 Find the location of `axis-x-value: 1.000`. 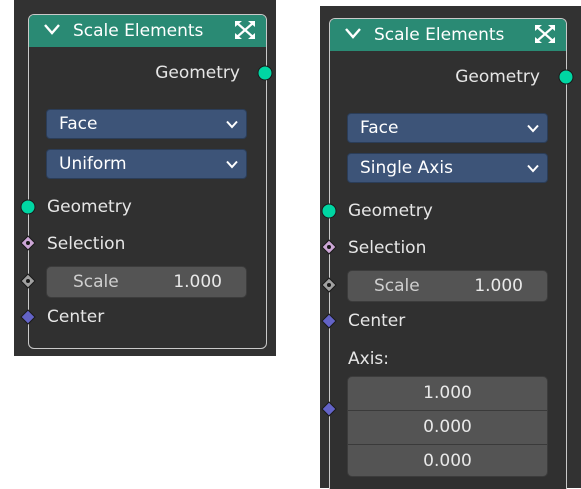

axis-x-value: 1.000 is located at coordinates (447, 393).